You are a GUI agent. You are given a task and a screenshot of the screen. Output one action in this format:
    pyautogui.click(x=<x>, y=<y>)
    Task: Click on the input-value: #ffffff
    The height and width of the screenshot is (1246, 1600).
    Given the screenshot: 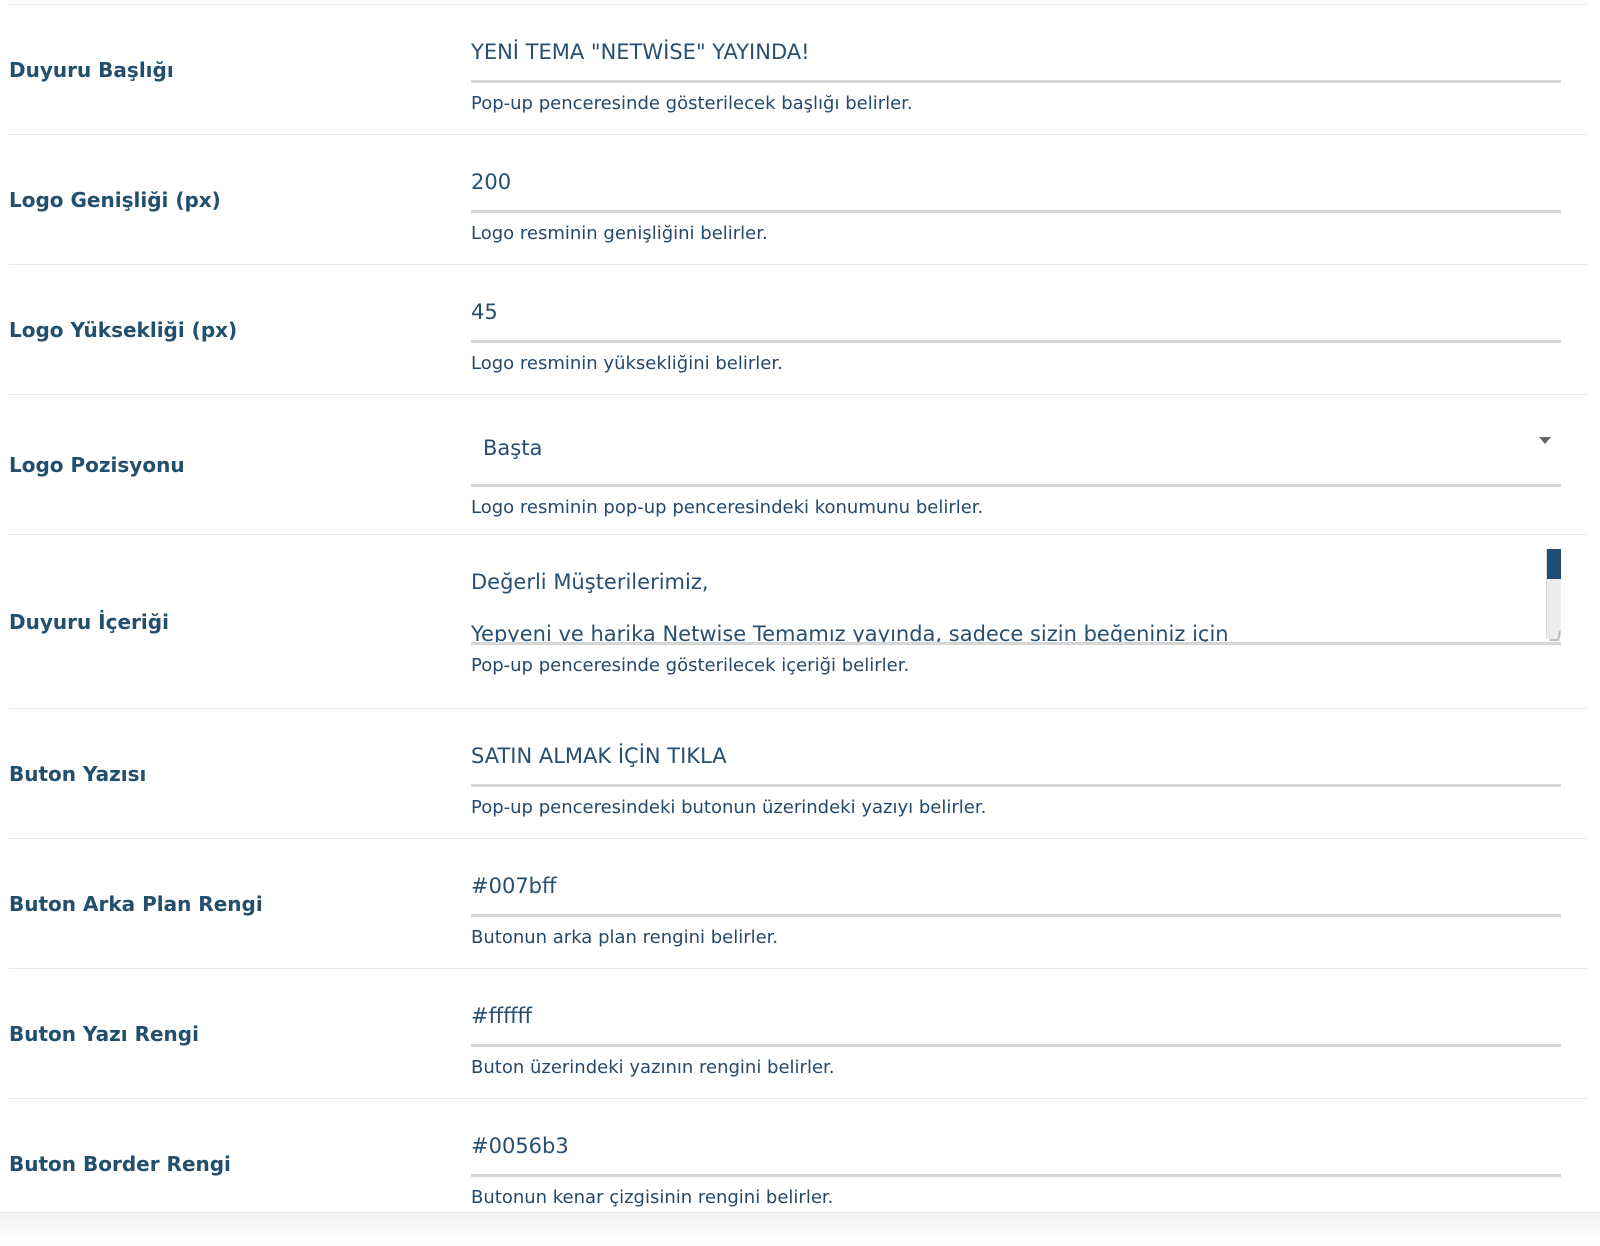 What is the action you would take?
    pyautogui.click(x=502, y=1016)
    